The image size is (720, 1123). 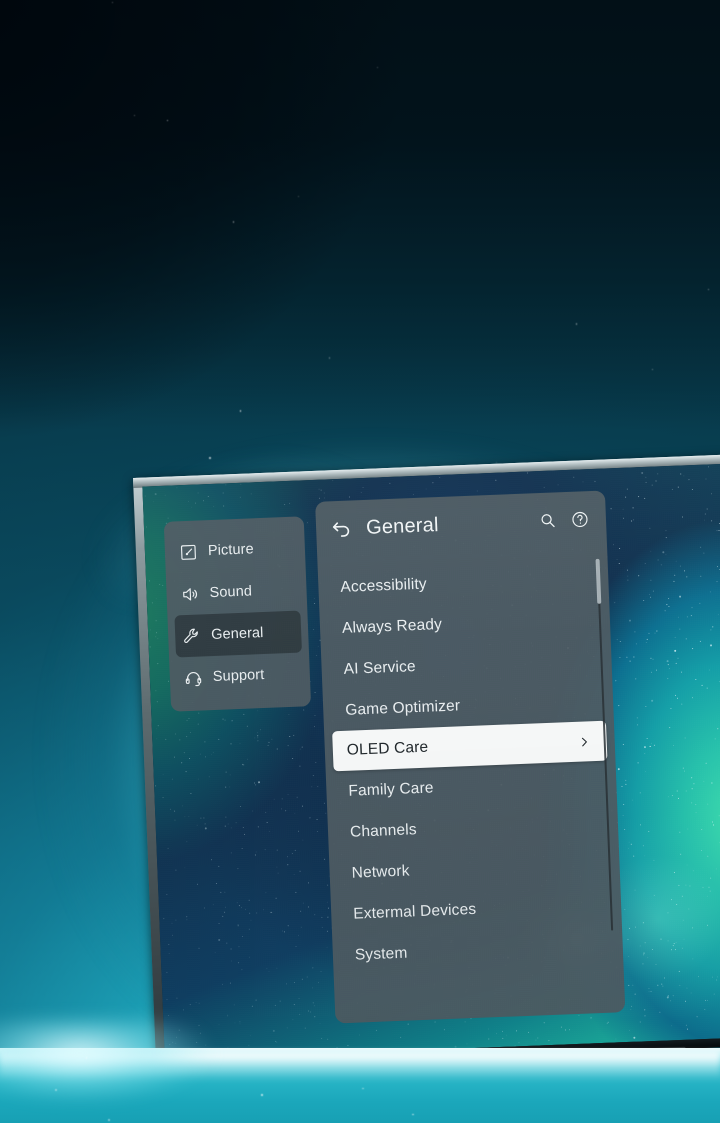 I want to click on picture-icon, so click(x=189, y=552).